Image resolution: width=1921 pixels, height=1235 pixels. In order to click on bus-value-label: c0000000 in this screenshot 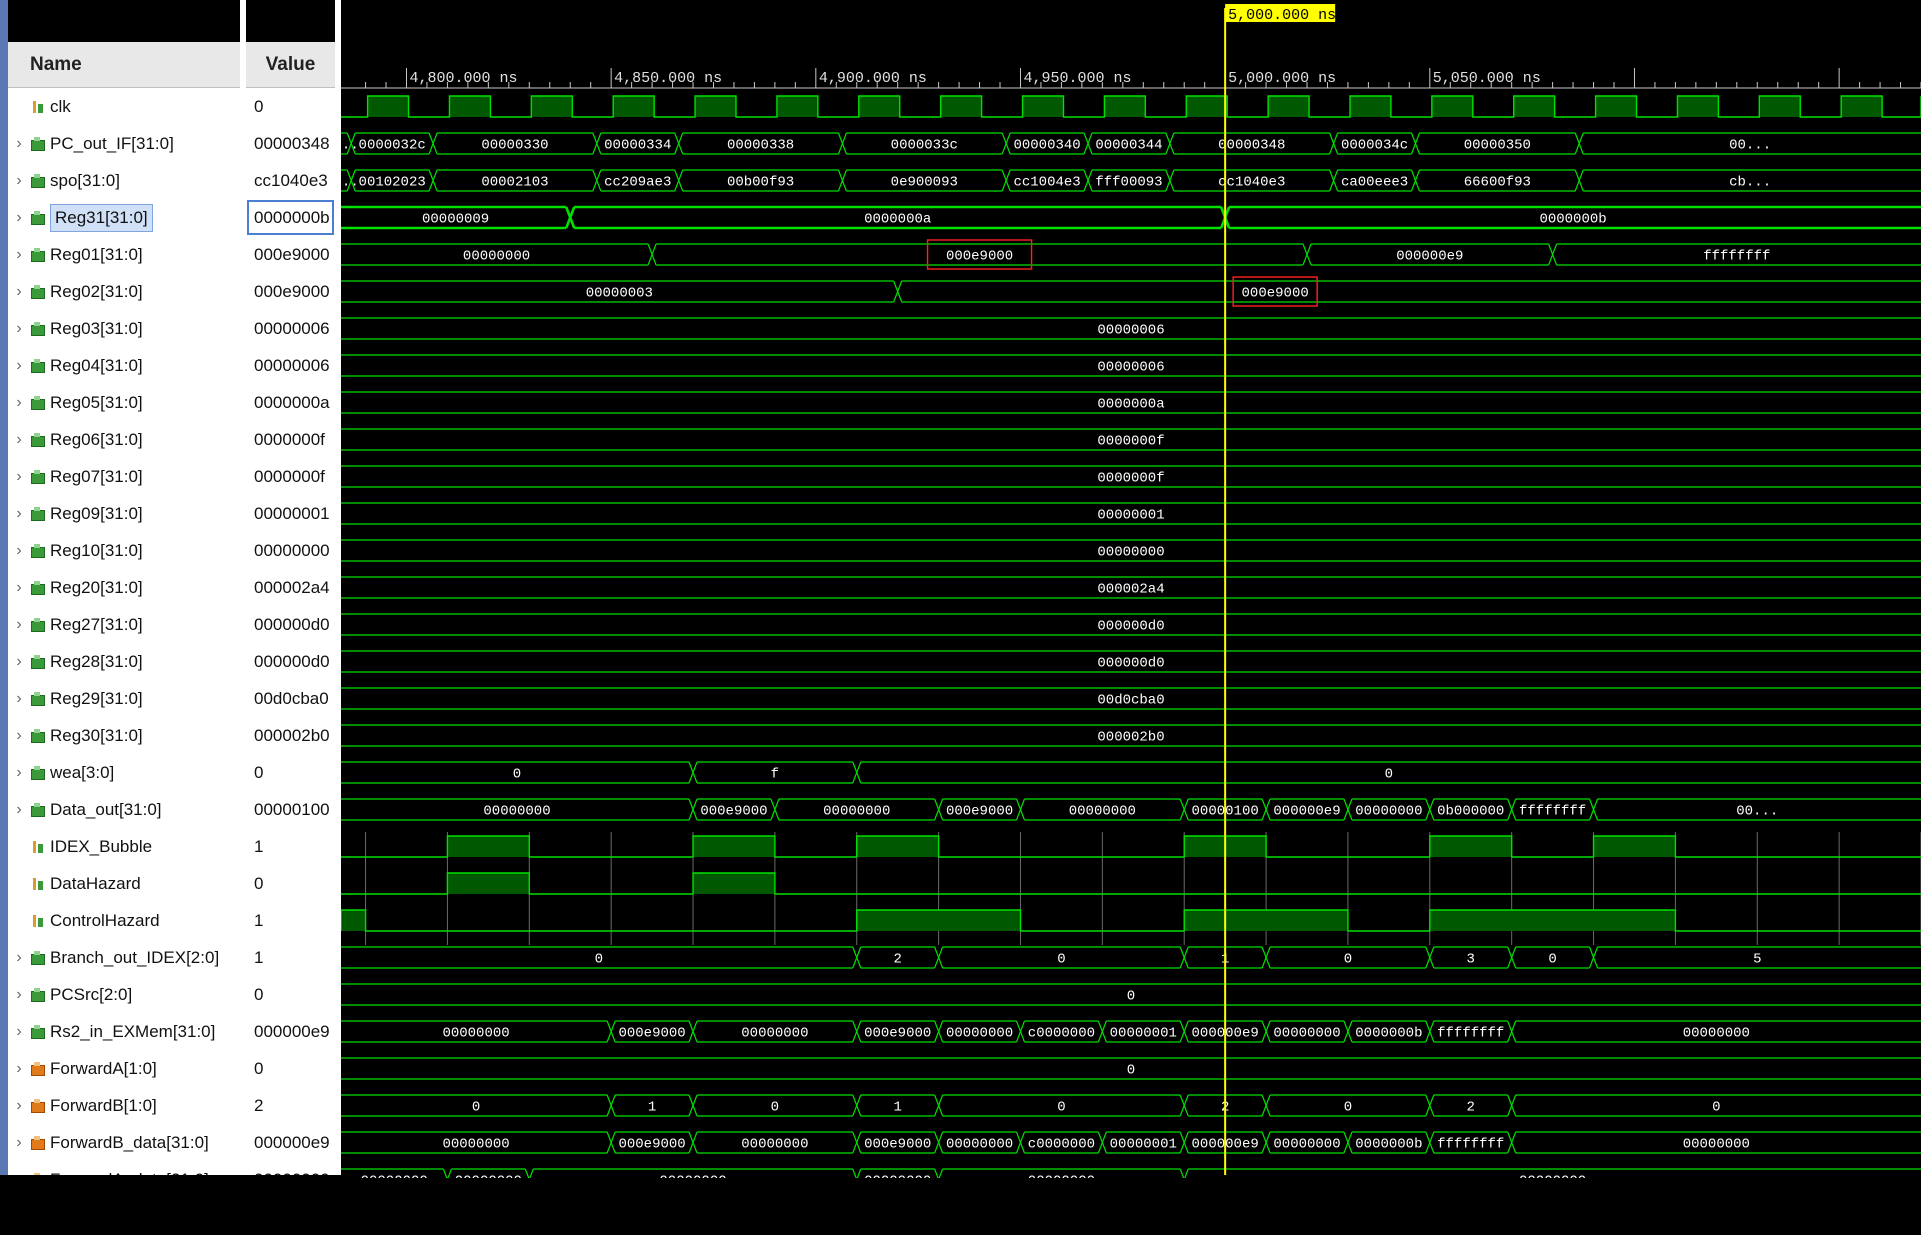, I will do `click(1061, 1145)`.